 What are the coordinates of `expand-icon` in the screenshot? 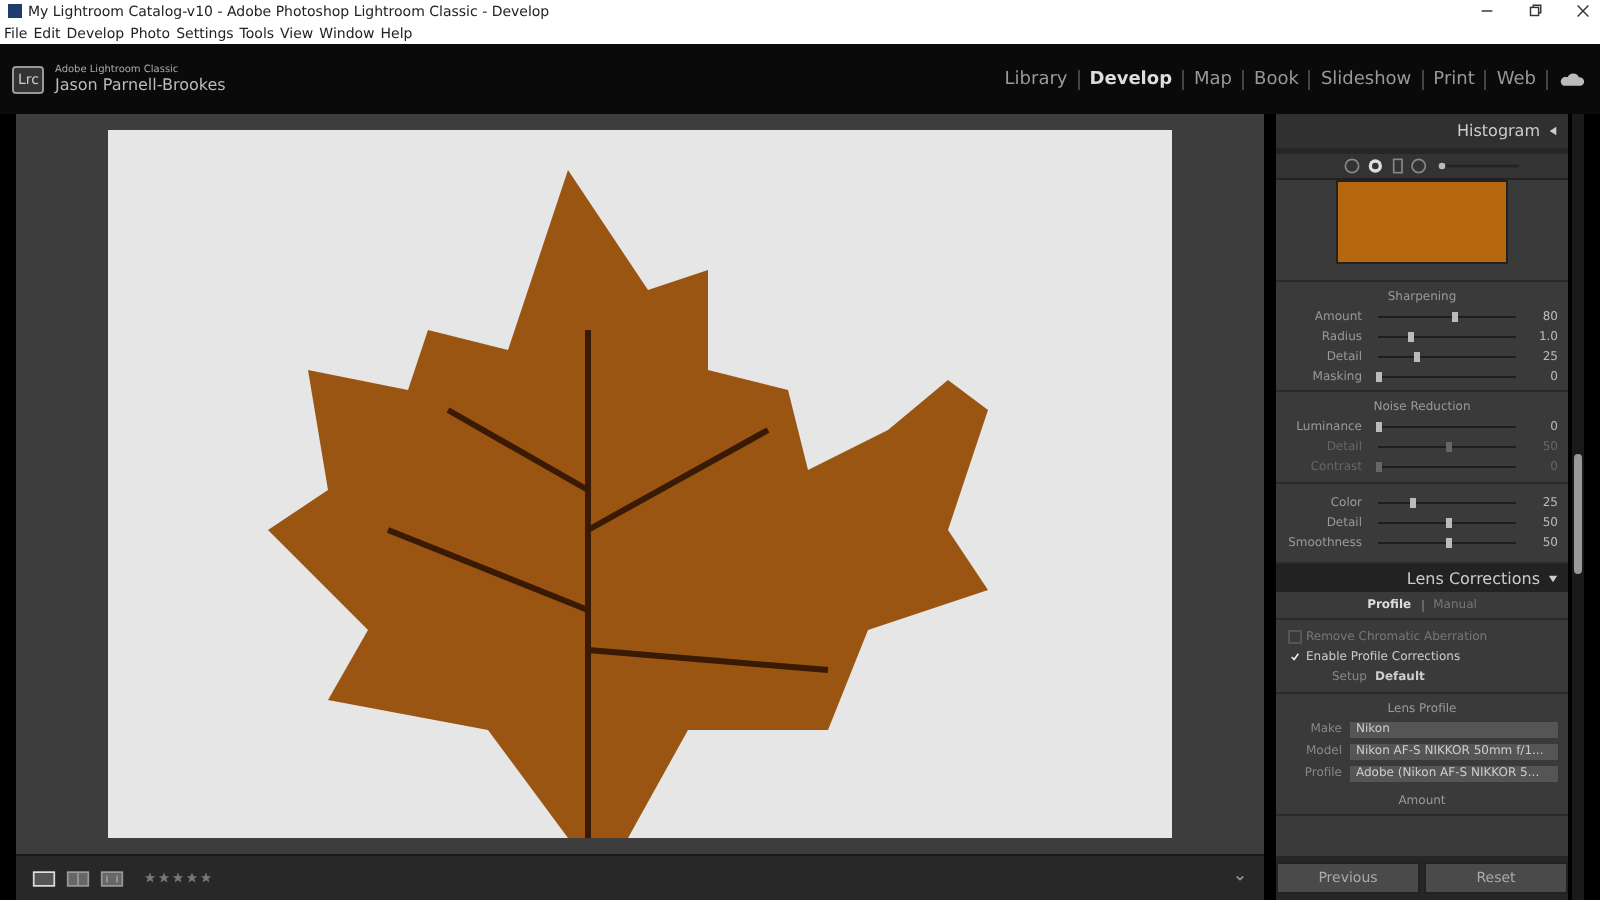 It's located at (1553, 578).